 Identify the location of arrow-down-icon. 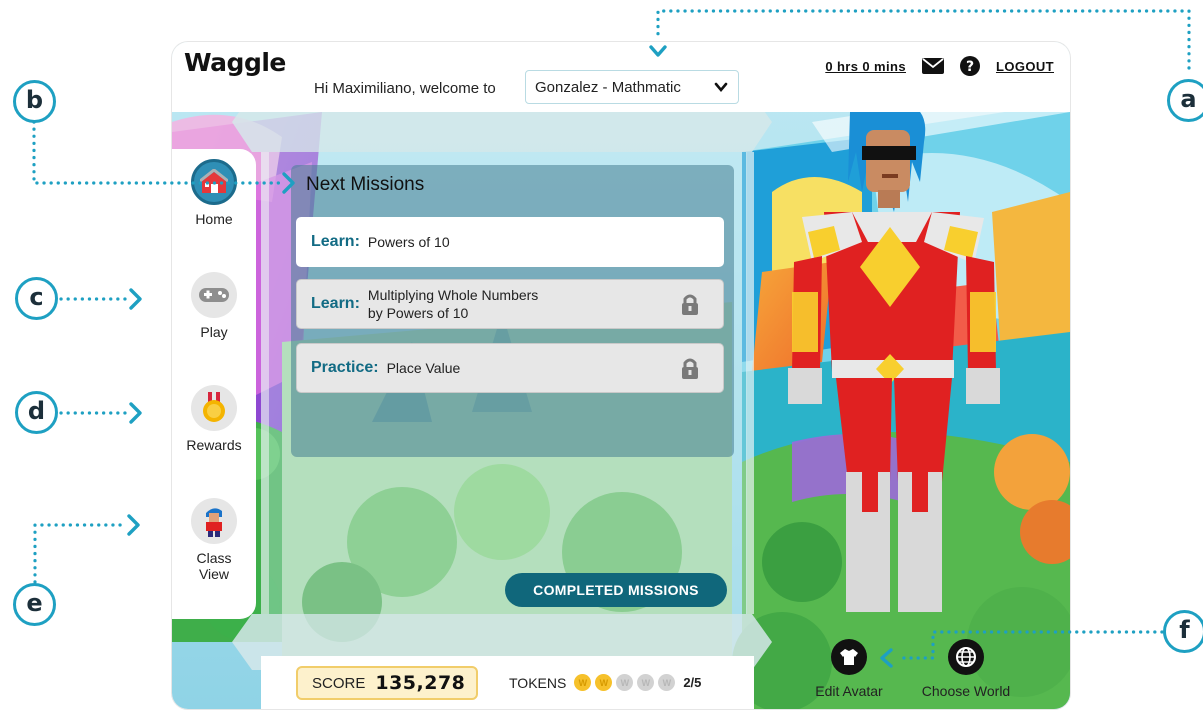
(658, 51).